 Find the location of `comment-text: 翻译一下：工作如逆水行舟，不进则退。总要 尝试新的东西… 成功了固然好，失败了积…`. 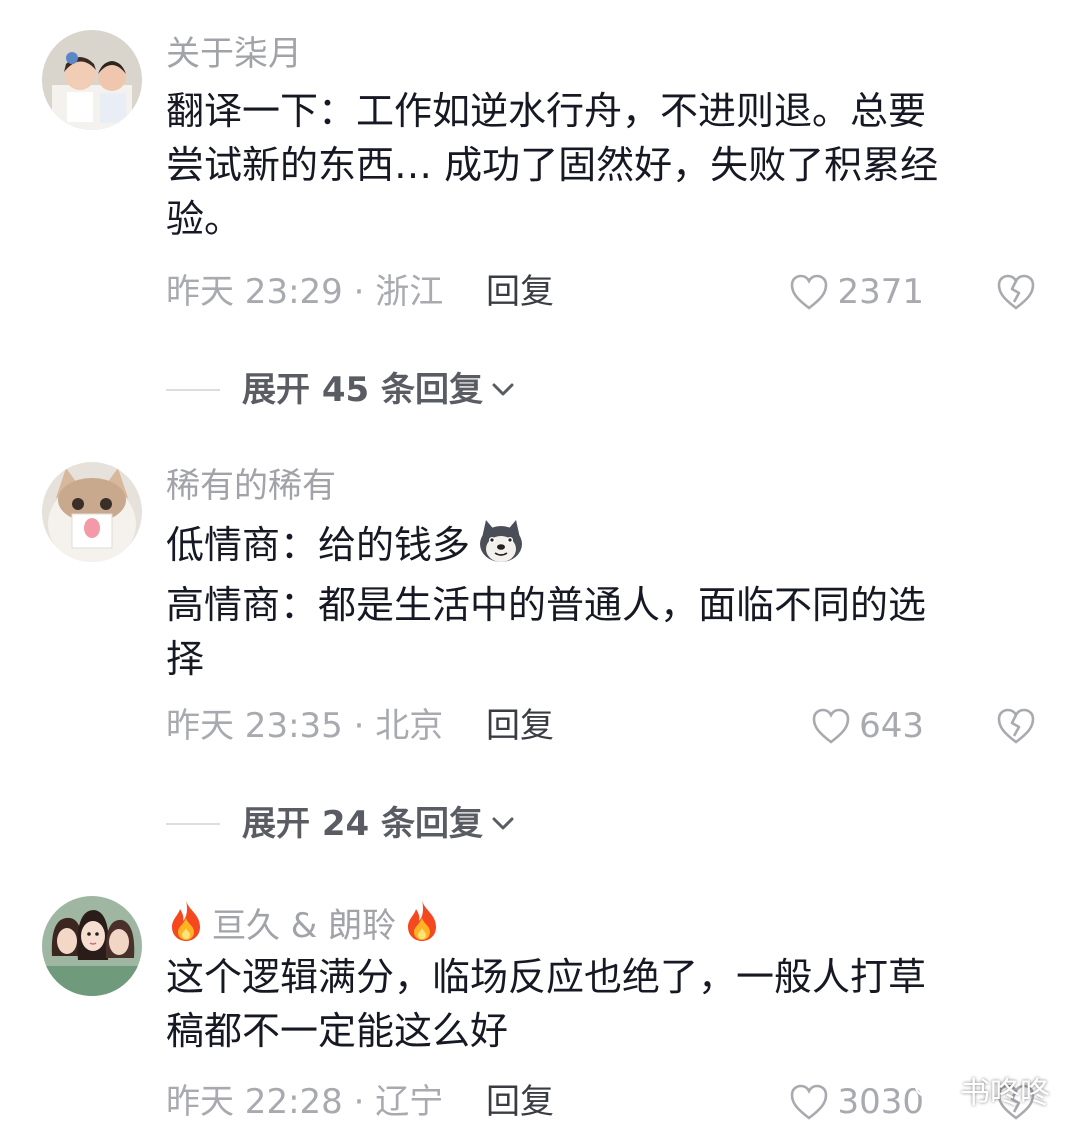

comment-text: 翻译一下：工作如逆水行舟，不进则退。总要 尝试新的东西… 成功了固然好，失败了积… is located at coordinates (606, 165).